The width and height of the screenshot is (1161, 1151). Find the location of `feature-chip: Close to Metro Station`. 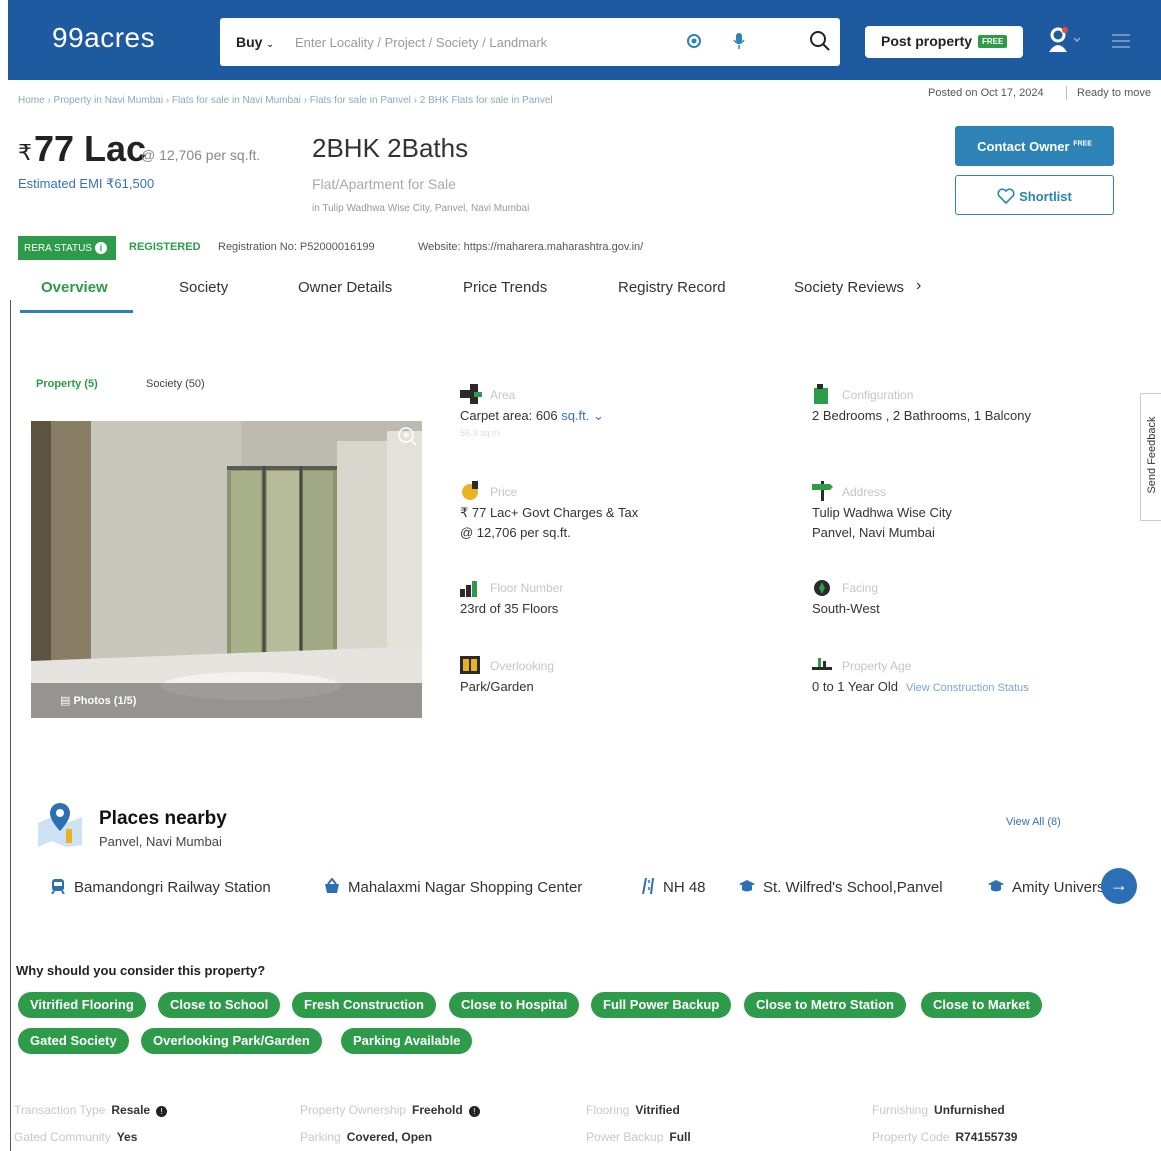

feature-chip: Close to Metro Station is located at coordinates (825, 1005).